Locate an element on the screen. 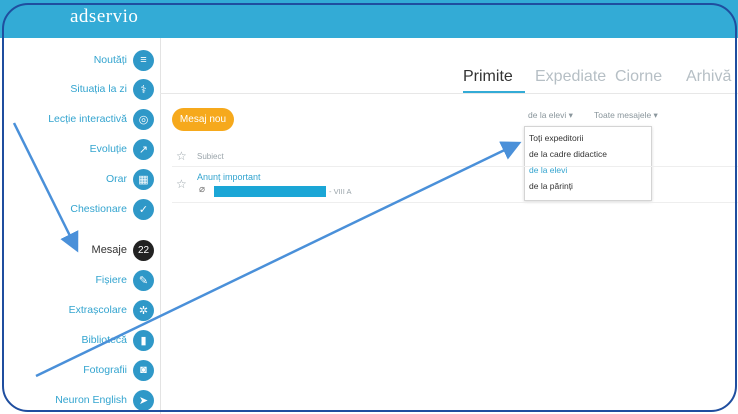  sidebar-item-label: Chestionare is located at coordinates (98, 209).